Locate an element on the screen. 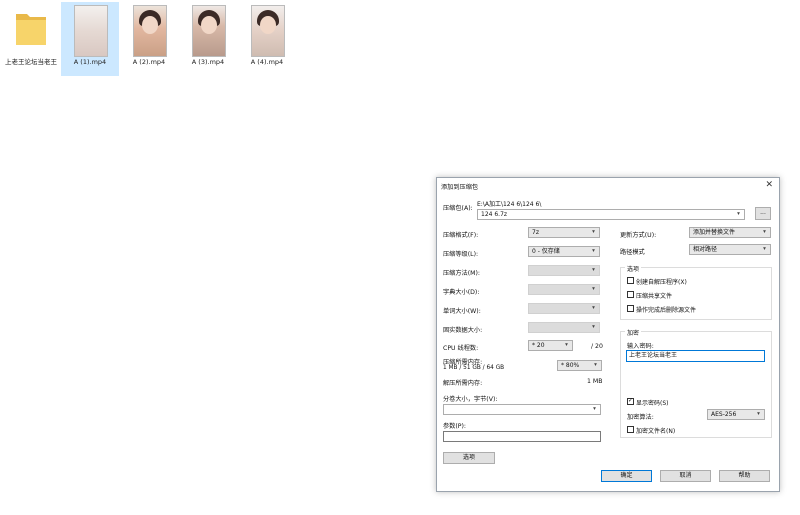  file-item-video: A (1).mp4 is located at coordinates (90, 39).